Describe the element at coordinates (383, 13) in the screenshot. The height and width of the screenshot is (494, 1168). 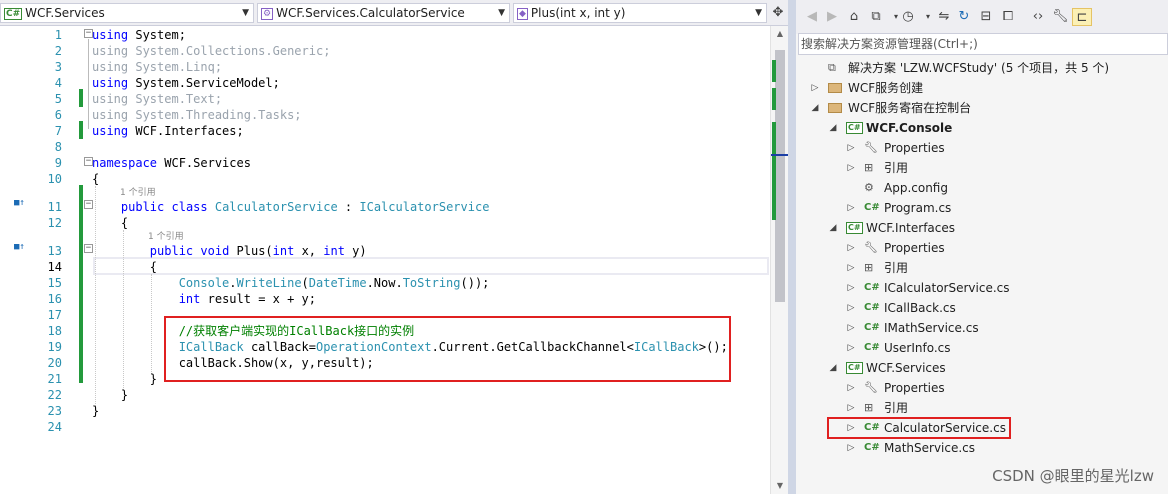
I see `type-dropdown: ⚙ WCF.Services.CalculatorService ▼` at that location.